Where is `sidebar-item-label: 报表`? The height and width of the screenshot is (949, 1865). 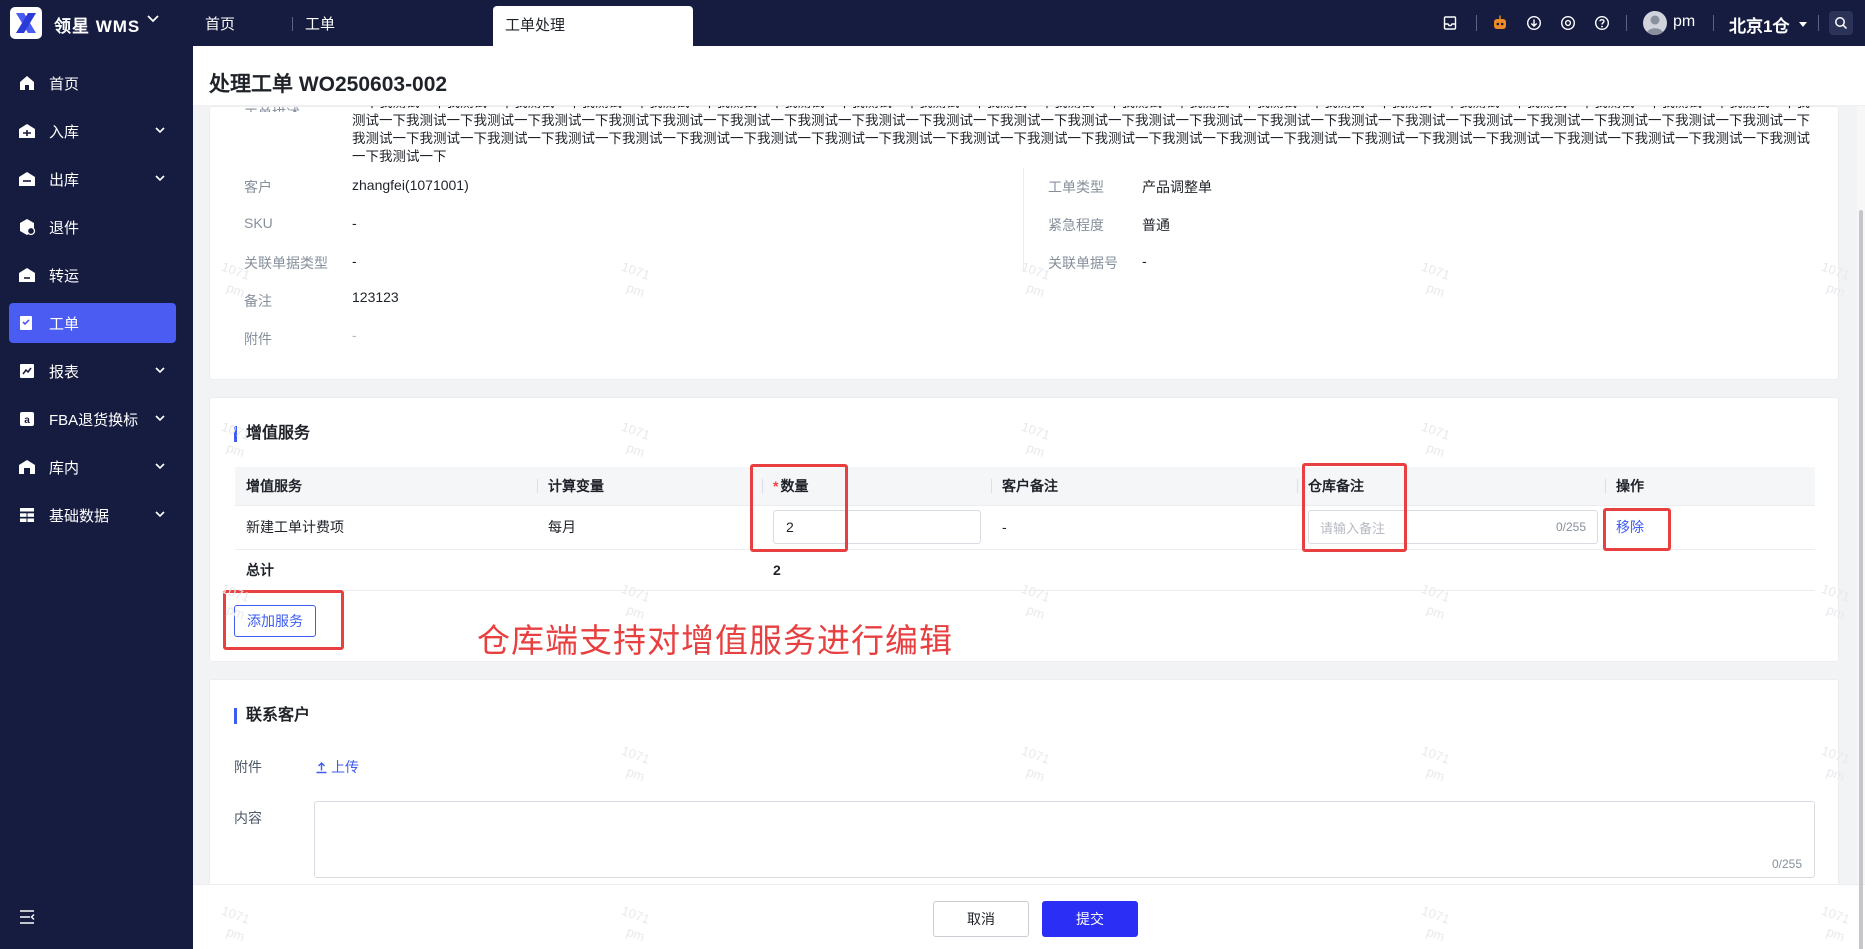 sidebar-item-label: 报表 is located at coordinates (64, 372).